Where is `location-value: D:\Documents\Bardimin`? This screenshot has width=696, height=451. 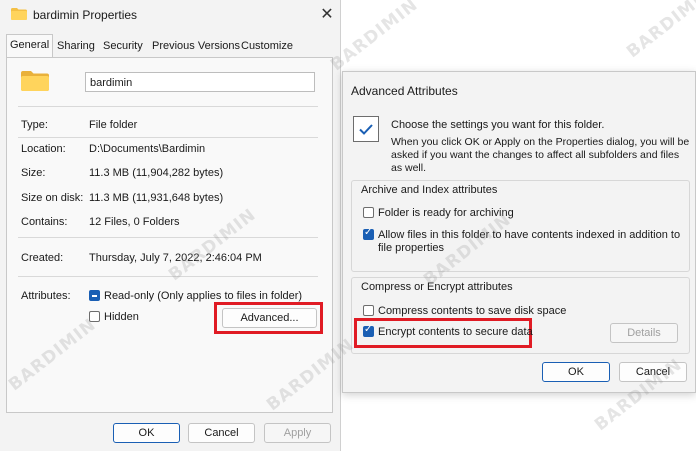 location-value: D:\Documents\Bardimin is located at coordinates (147, 149).